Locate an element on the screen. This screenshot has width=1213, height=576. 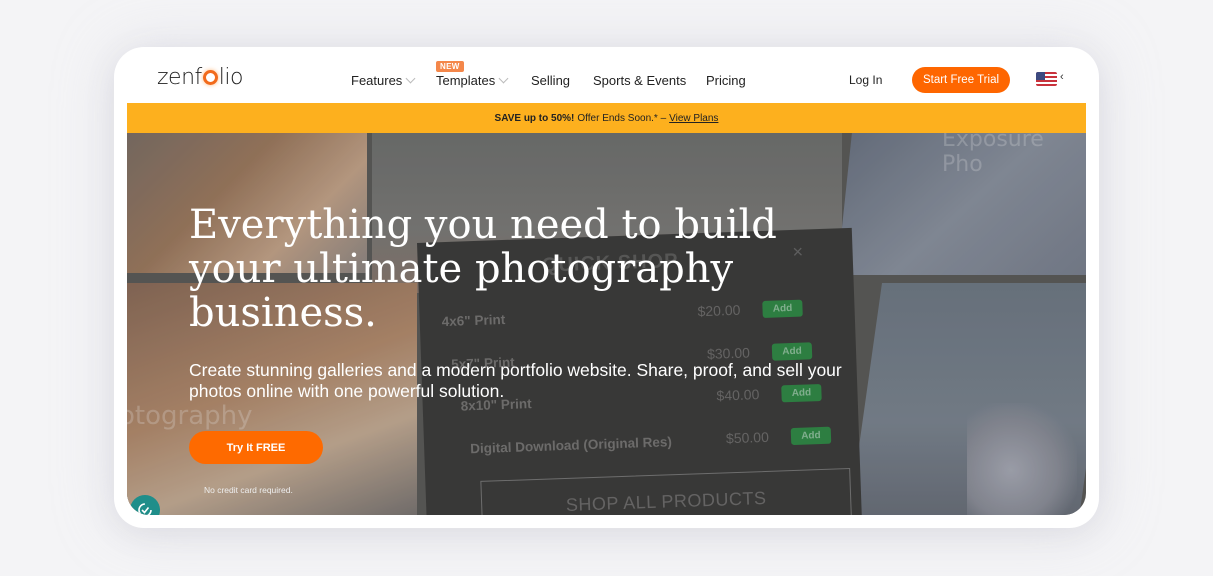
promo-text: Offer Ends Soon.* – is located at coordinates (622, 118).